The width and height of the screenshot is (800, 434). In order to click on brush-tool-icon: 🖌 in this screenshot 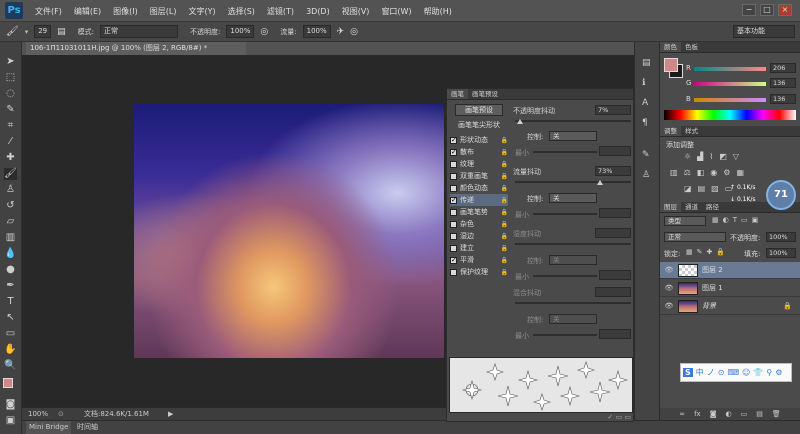, I will do `click(10, 174)`.